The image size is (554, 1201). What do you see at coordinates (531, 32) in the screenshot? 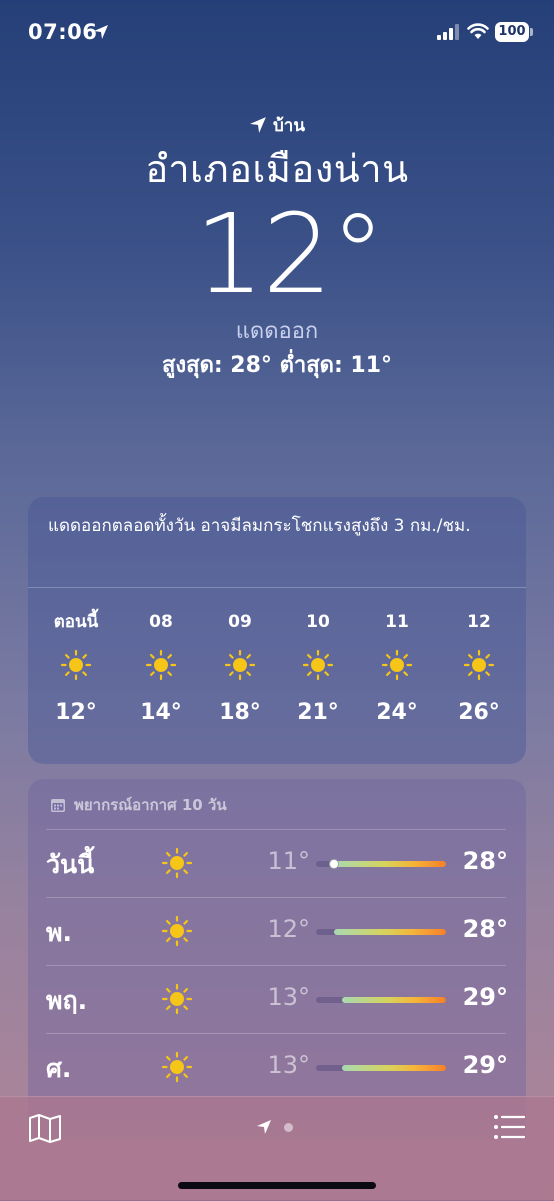
I see `battery-tip` at bounding box center [531, 32].